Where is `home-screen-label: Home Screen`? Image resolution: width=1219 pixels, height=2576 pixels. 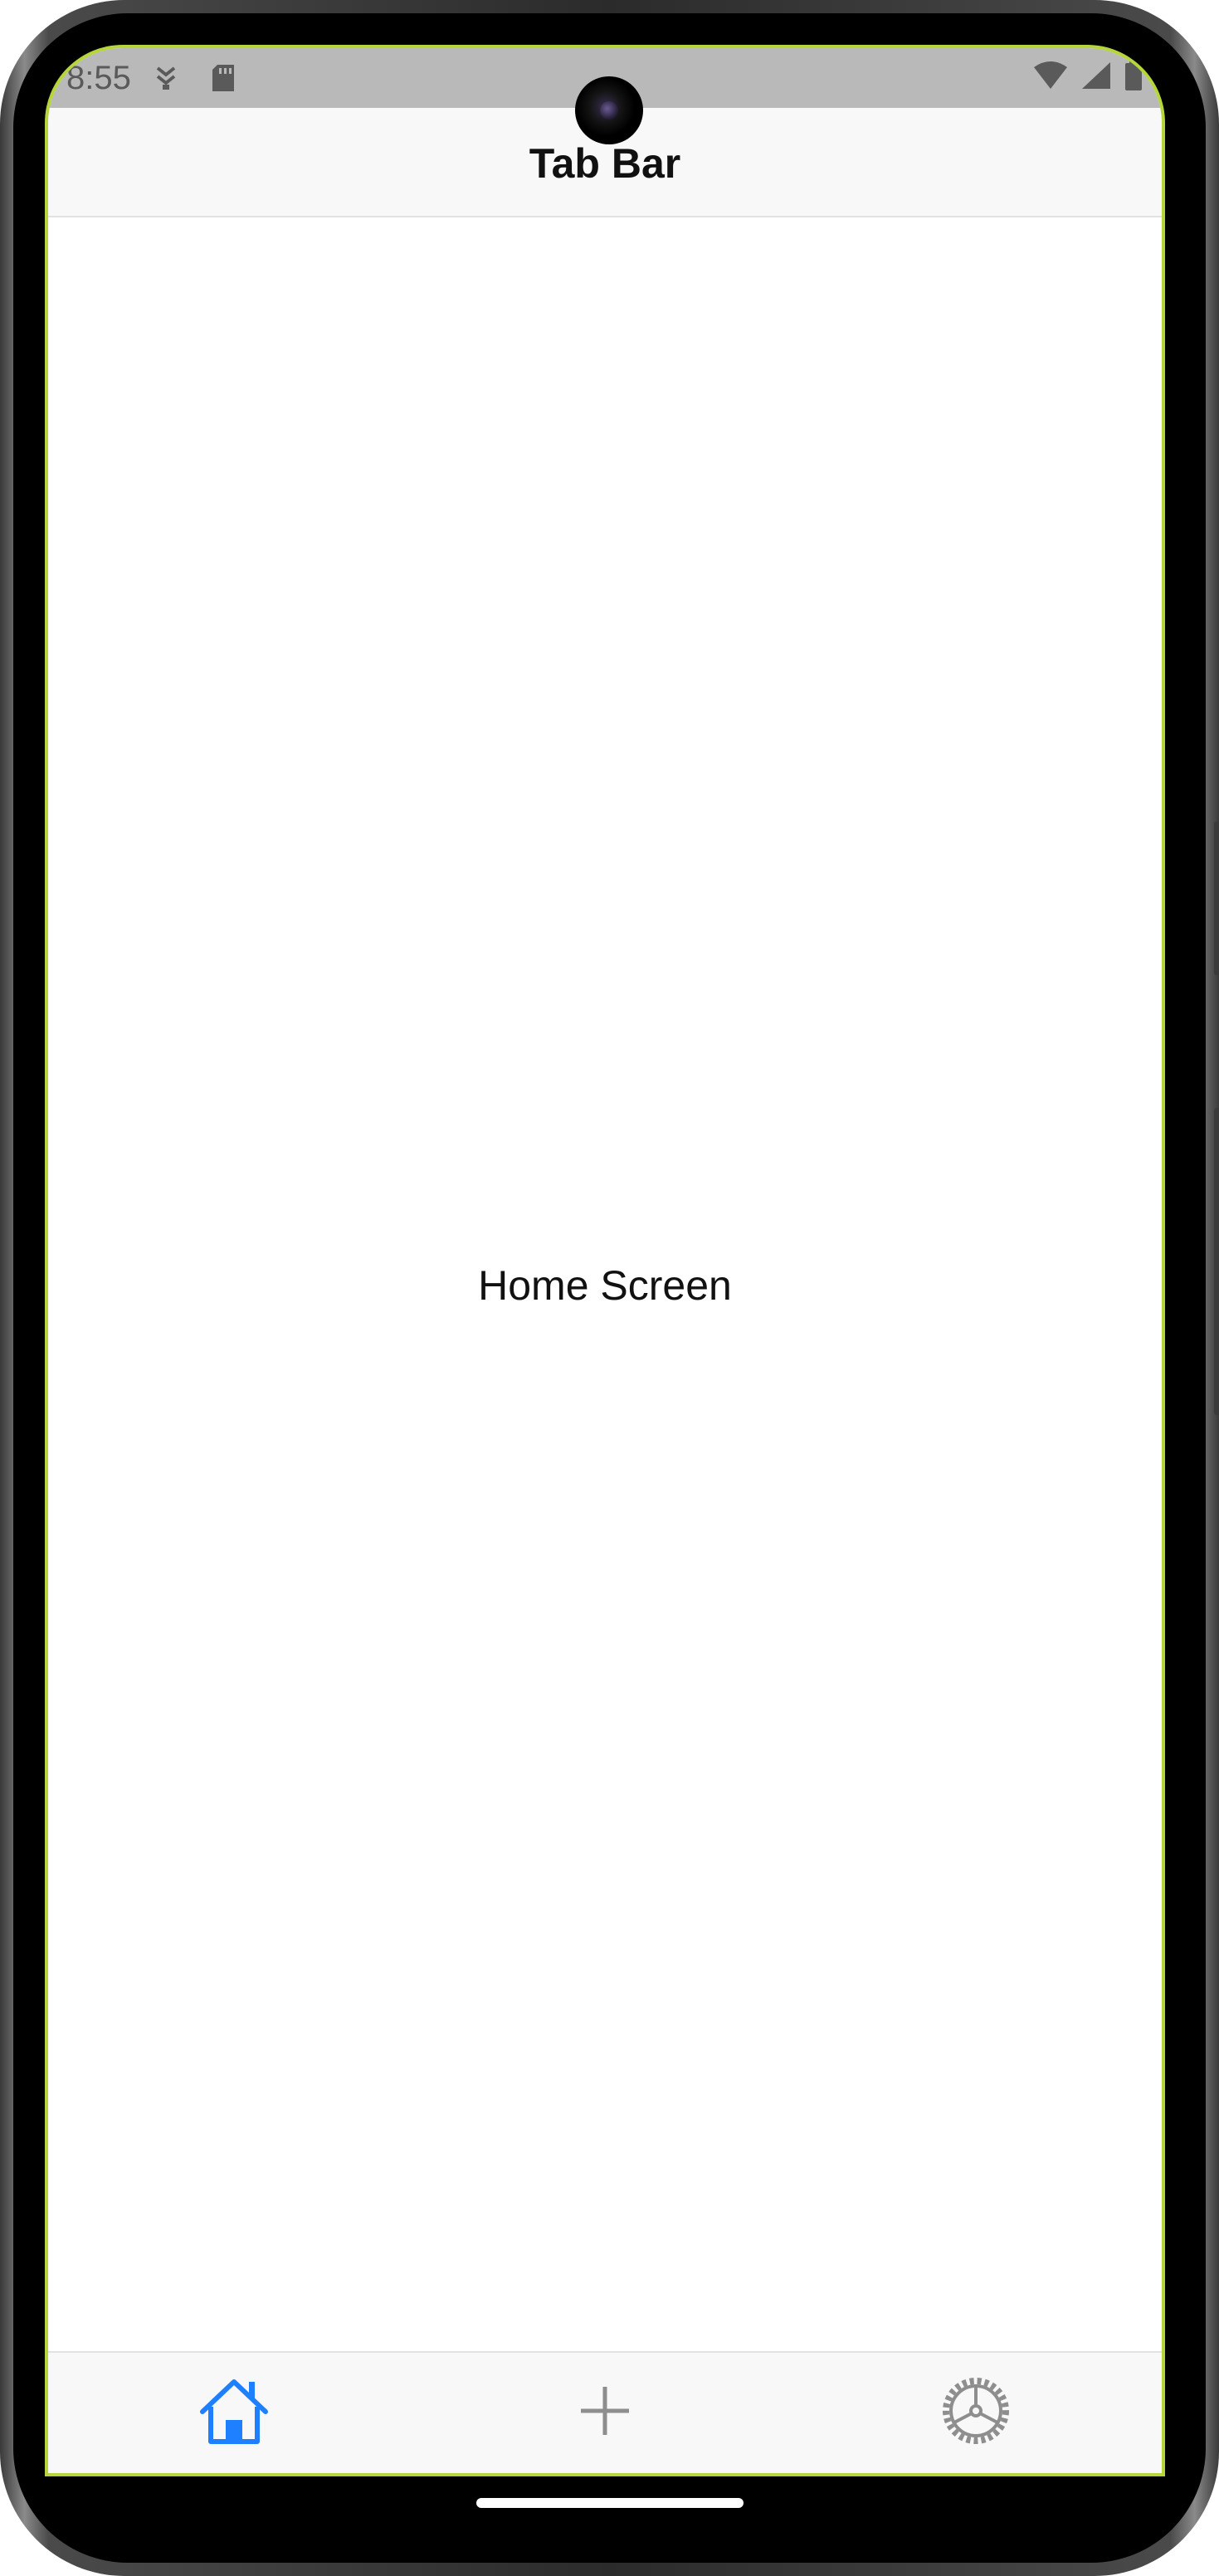
home-screen-label: Home Screen is located at coordinates (605, 1285).